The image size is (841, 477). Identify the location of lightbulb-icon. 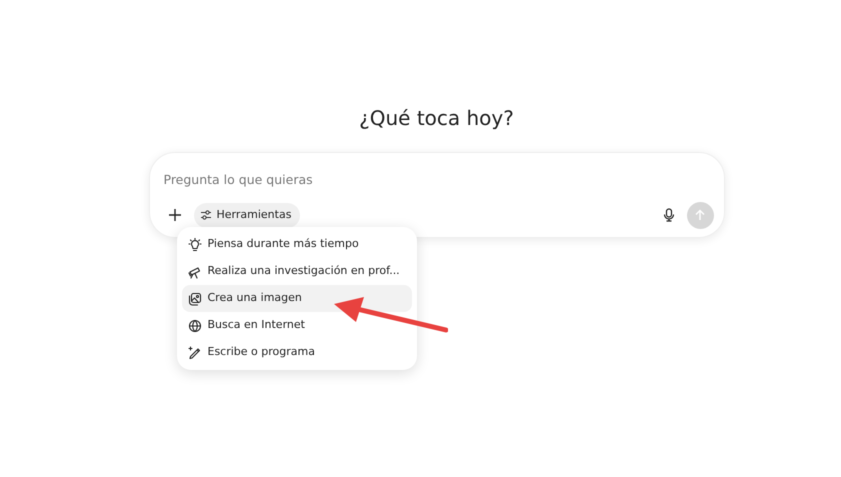
(195, 245).